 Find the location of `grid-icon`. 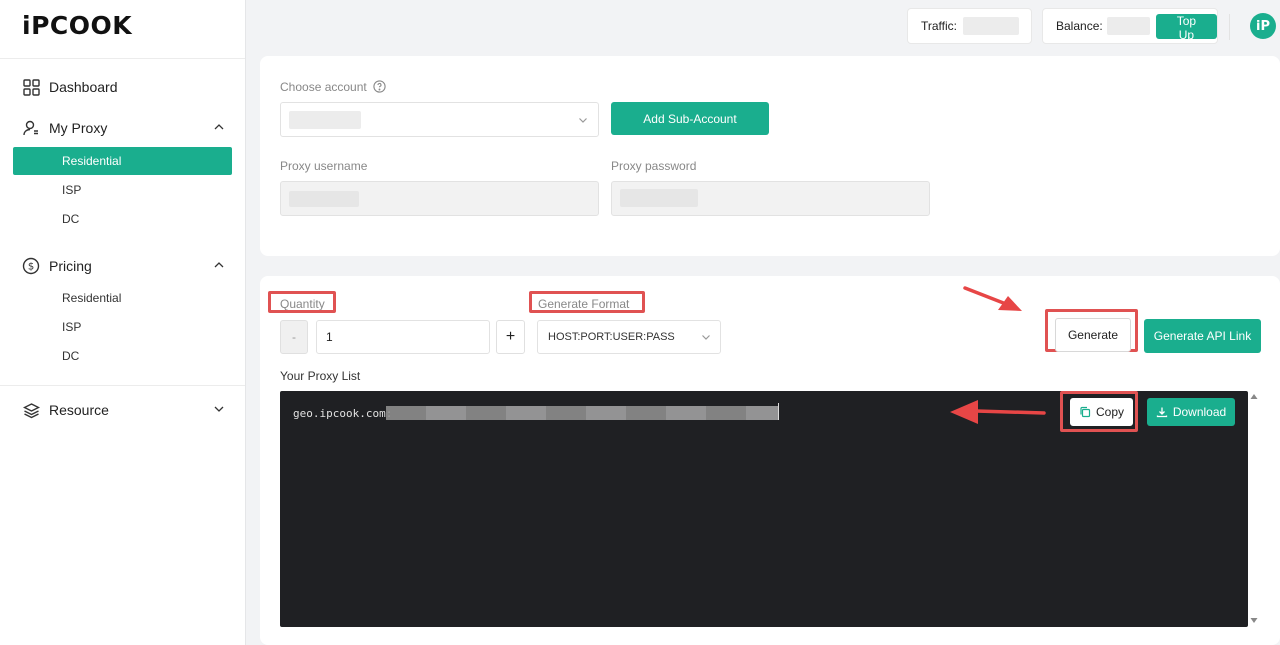

grid-icon is located at coordinates (31, 87).